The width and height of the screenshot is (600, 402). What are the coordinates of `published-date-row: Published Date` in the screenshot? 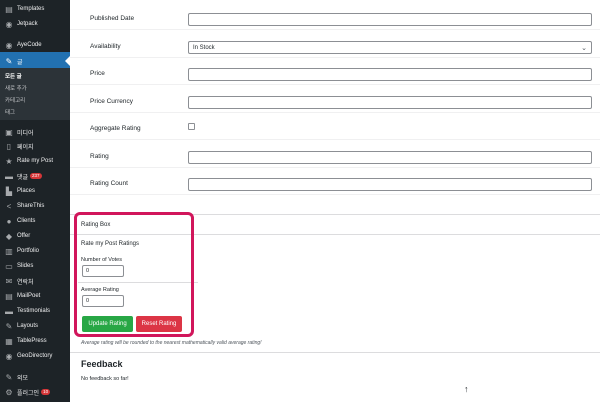 It's located at (335, 16).